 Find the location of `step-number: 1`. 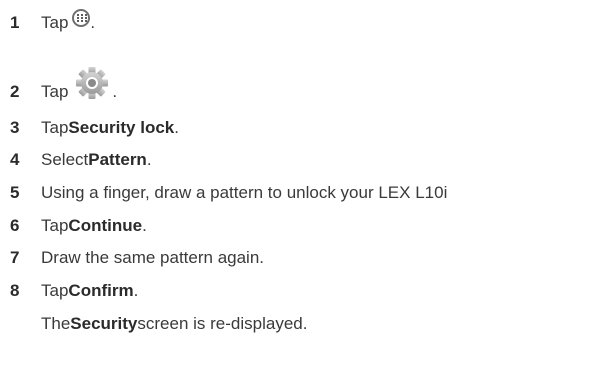

step-number: 1 is located at coordinates (15, 22).